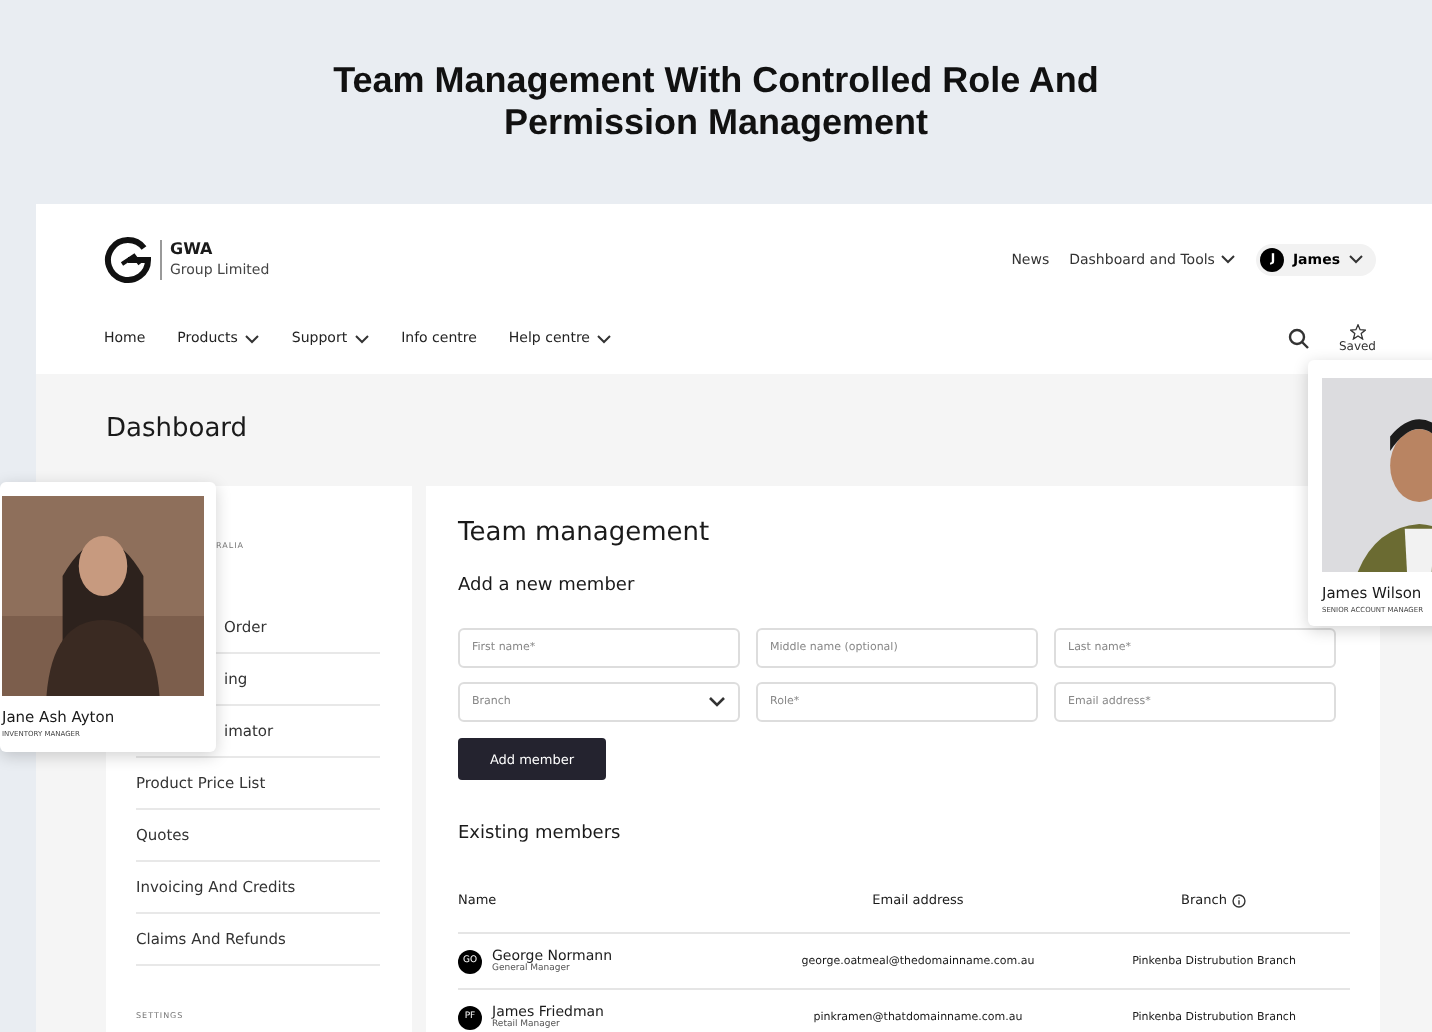 This screenshot has height=1032, width=1432. I want to click on search-icon, so click(1299, 338).